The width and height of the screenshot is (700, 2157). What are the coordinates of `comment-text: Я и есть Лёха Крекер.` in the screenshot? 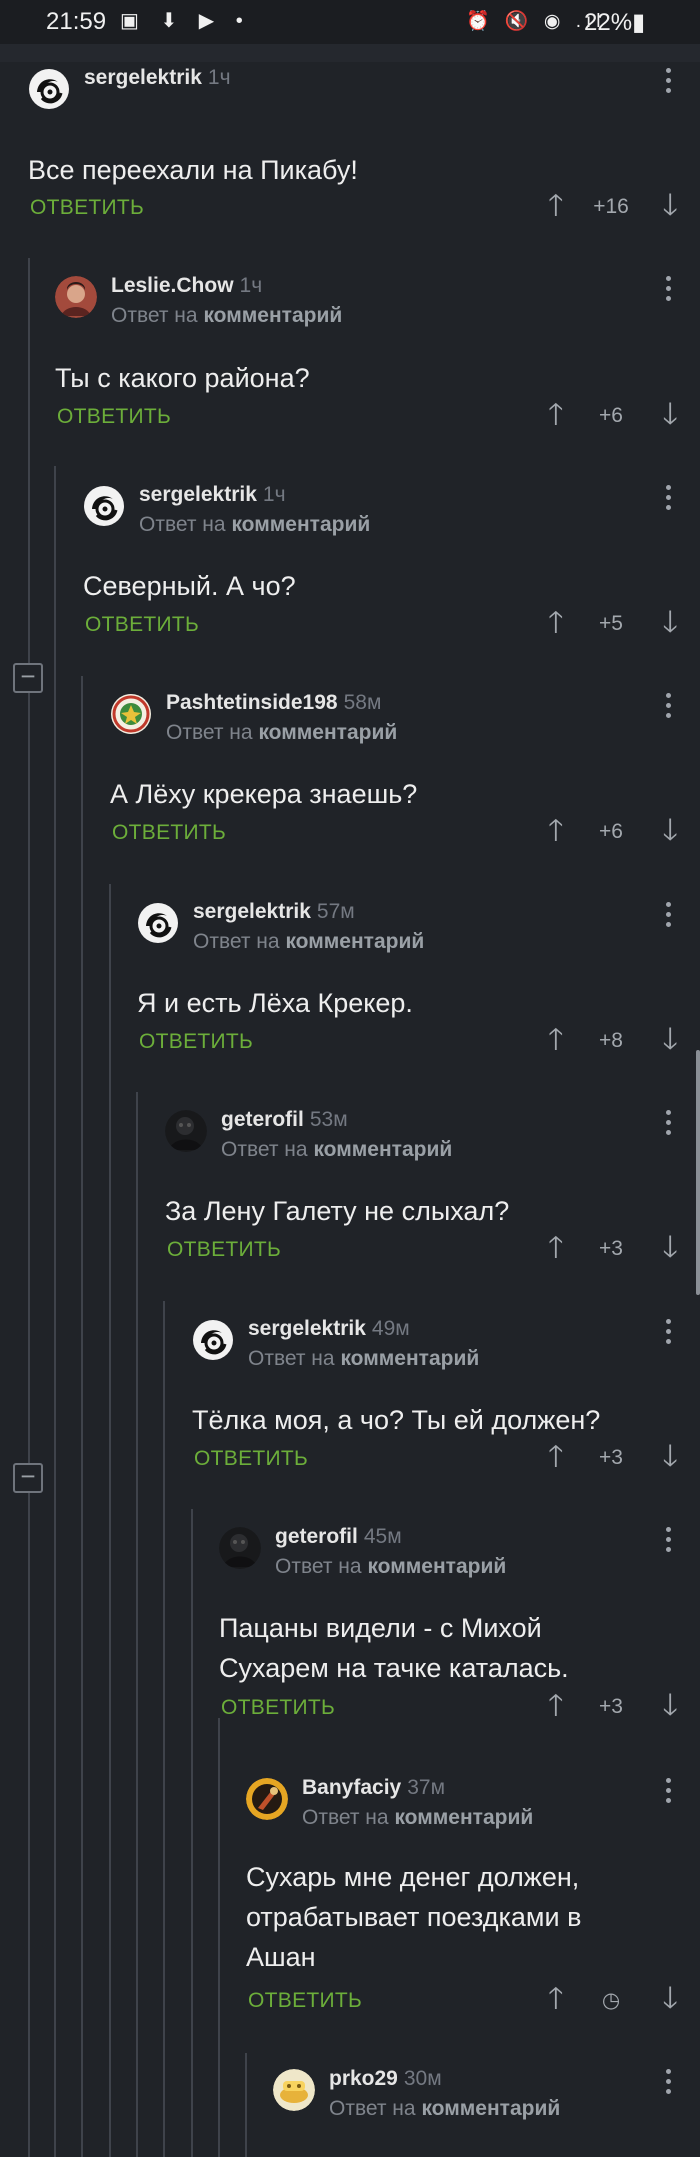 It's located at (275, 1003).